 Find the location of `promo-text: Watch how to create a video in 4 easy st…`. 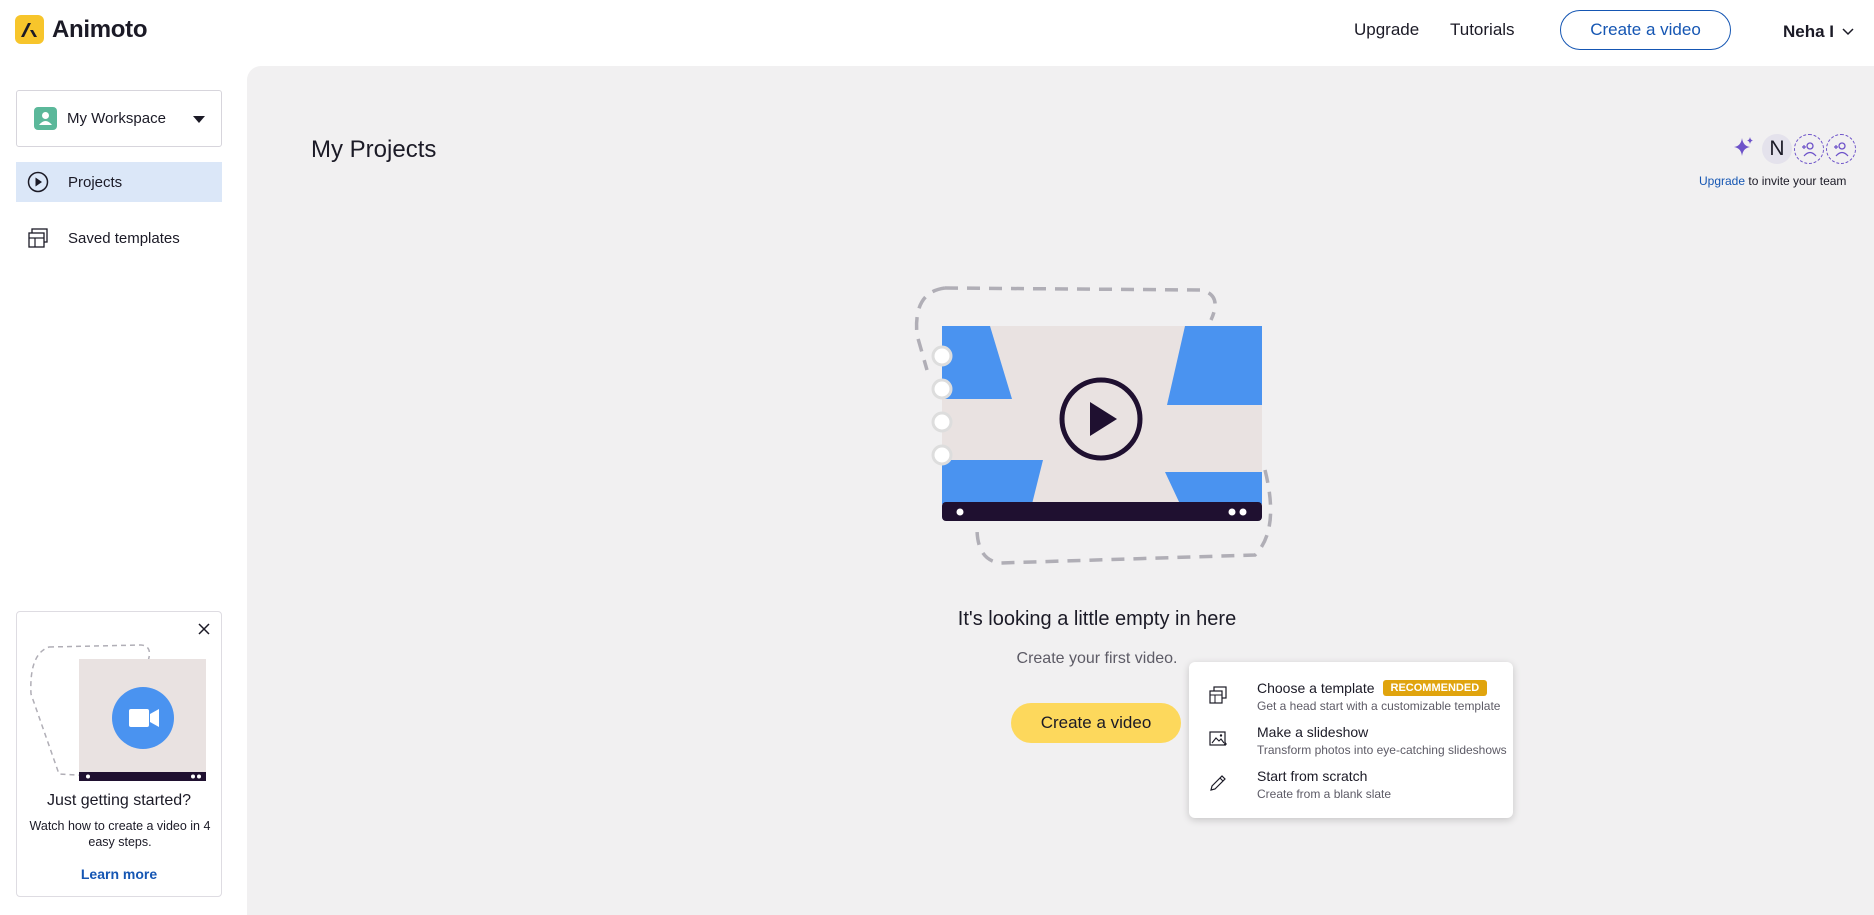

promo-text: Watch how to create a video in 4 easy st… is located at coordinates (120, 834).